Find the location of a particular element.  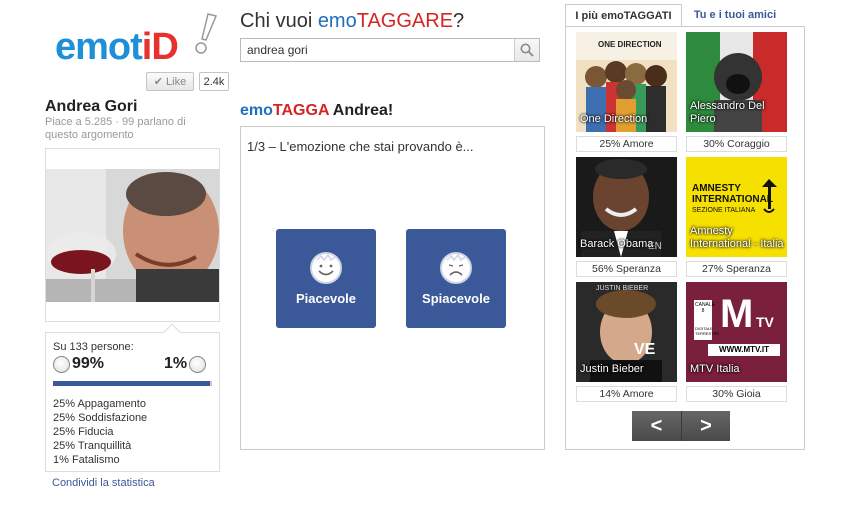

tile-label: Justin Bieber is located at coordinates (612, 369).